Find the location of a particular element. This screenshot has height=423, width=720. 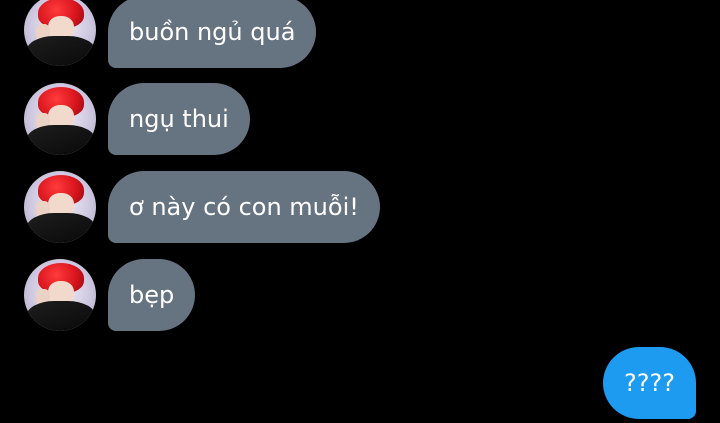

received-message-bubble: buồn ngủ quá is located at coordinates (212, 34).